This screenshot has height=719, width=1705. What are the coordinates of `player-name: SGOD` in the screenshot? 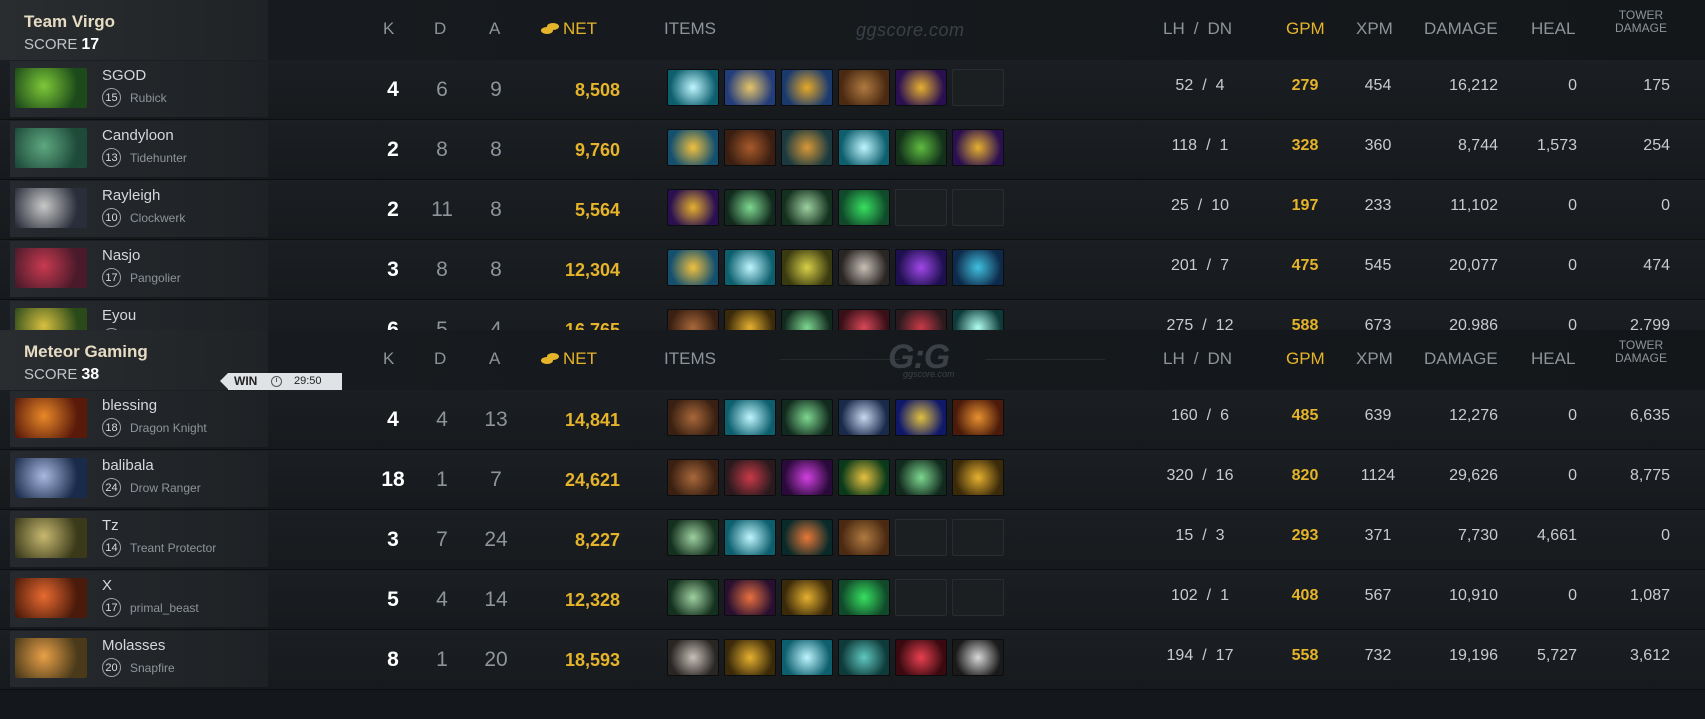 It's located at (124, 75).